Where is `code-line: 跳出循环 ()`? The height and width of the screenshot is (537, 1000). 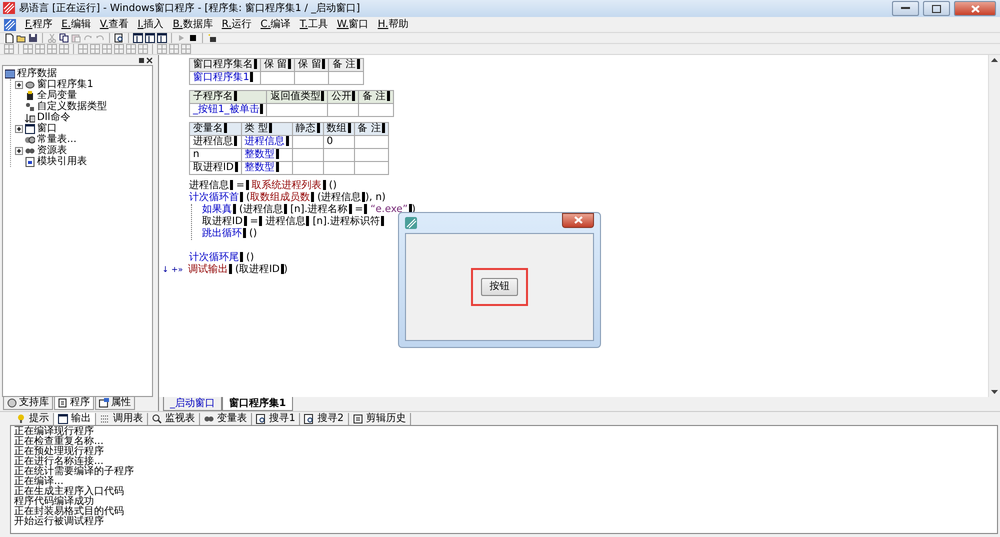
code-line: 跳出循环 () is located at coordinates (229, 234).